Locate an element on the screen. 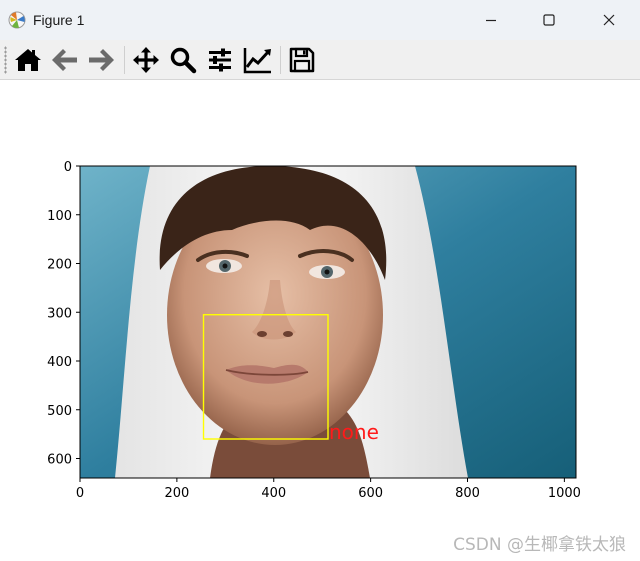  home-icon is located at coordinates (28, 60).